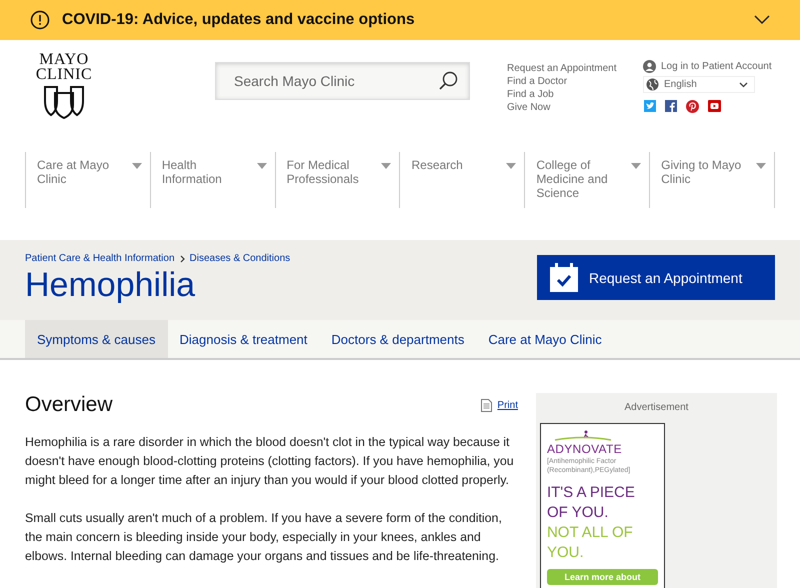 The width and height of the screenshot is (800, 588). Describe the element at coordinates (575, 81) in the screenshot. I see `utility-link: Find a Doctor` at that location.